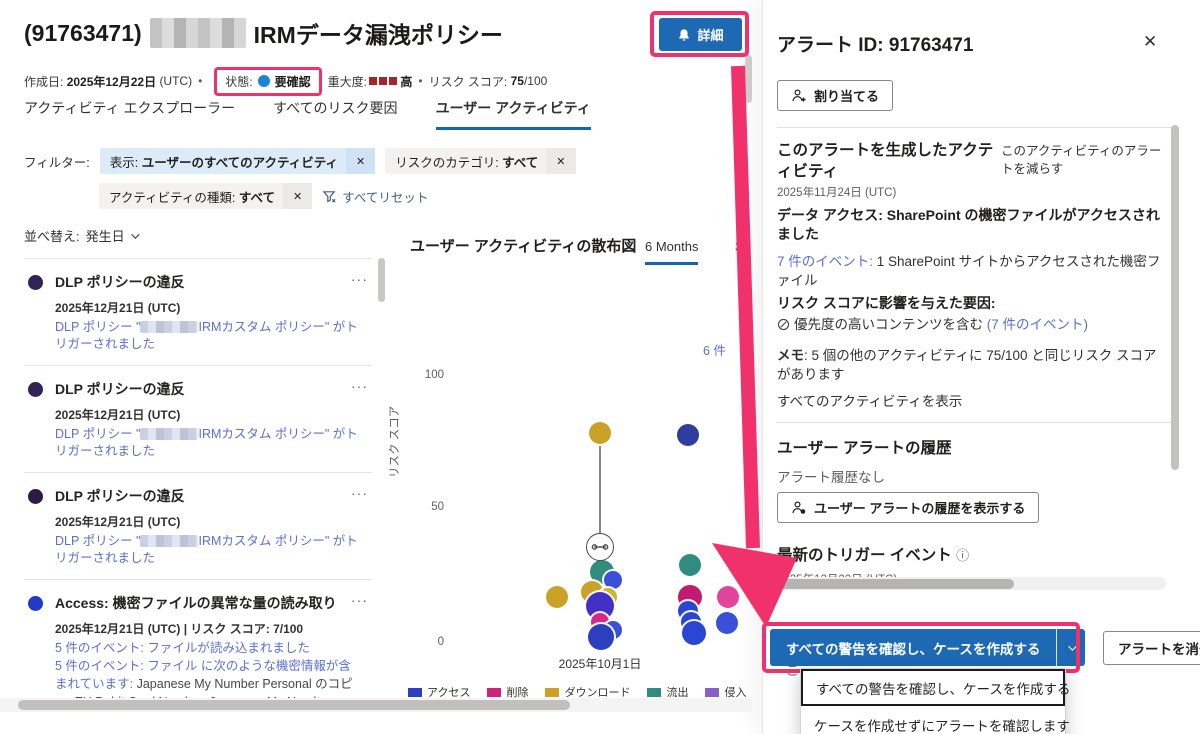 The image size is (1200, 734). I want to click on filter-chip-risk-category: リスクのカテゴリ: すべて ✕, so click(480, 161).